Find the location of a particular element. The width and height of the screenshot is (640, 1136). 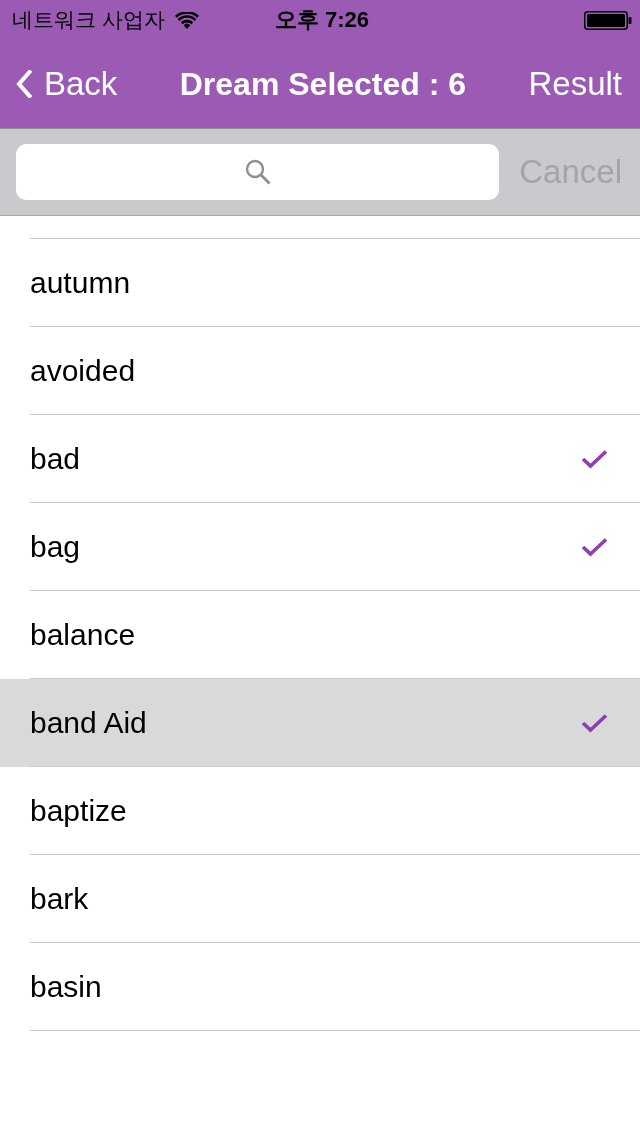

result-button: Result is located at coordinates (575, 84).